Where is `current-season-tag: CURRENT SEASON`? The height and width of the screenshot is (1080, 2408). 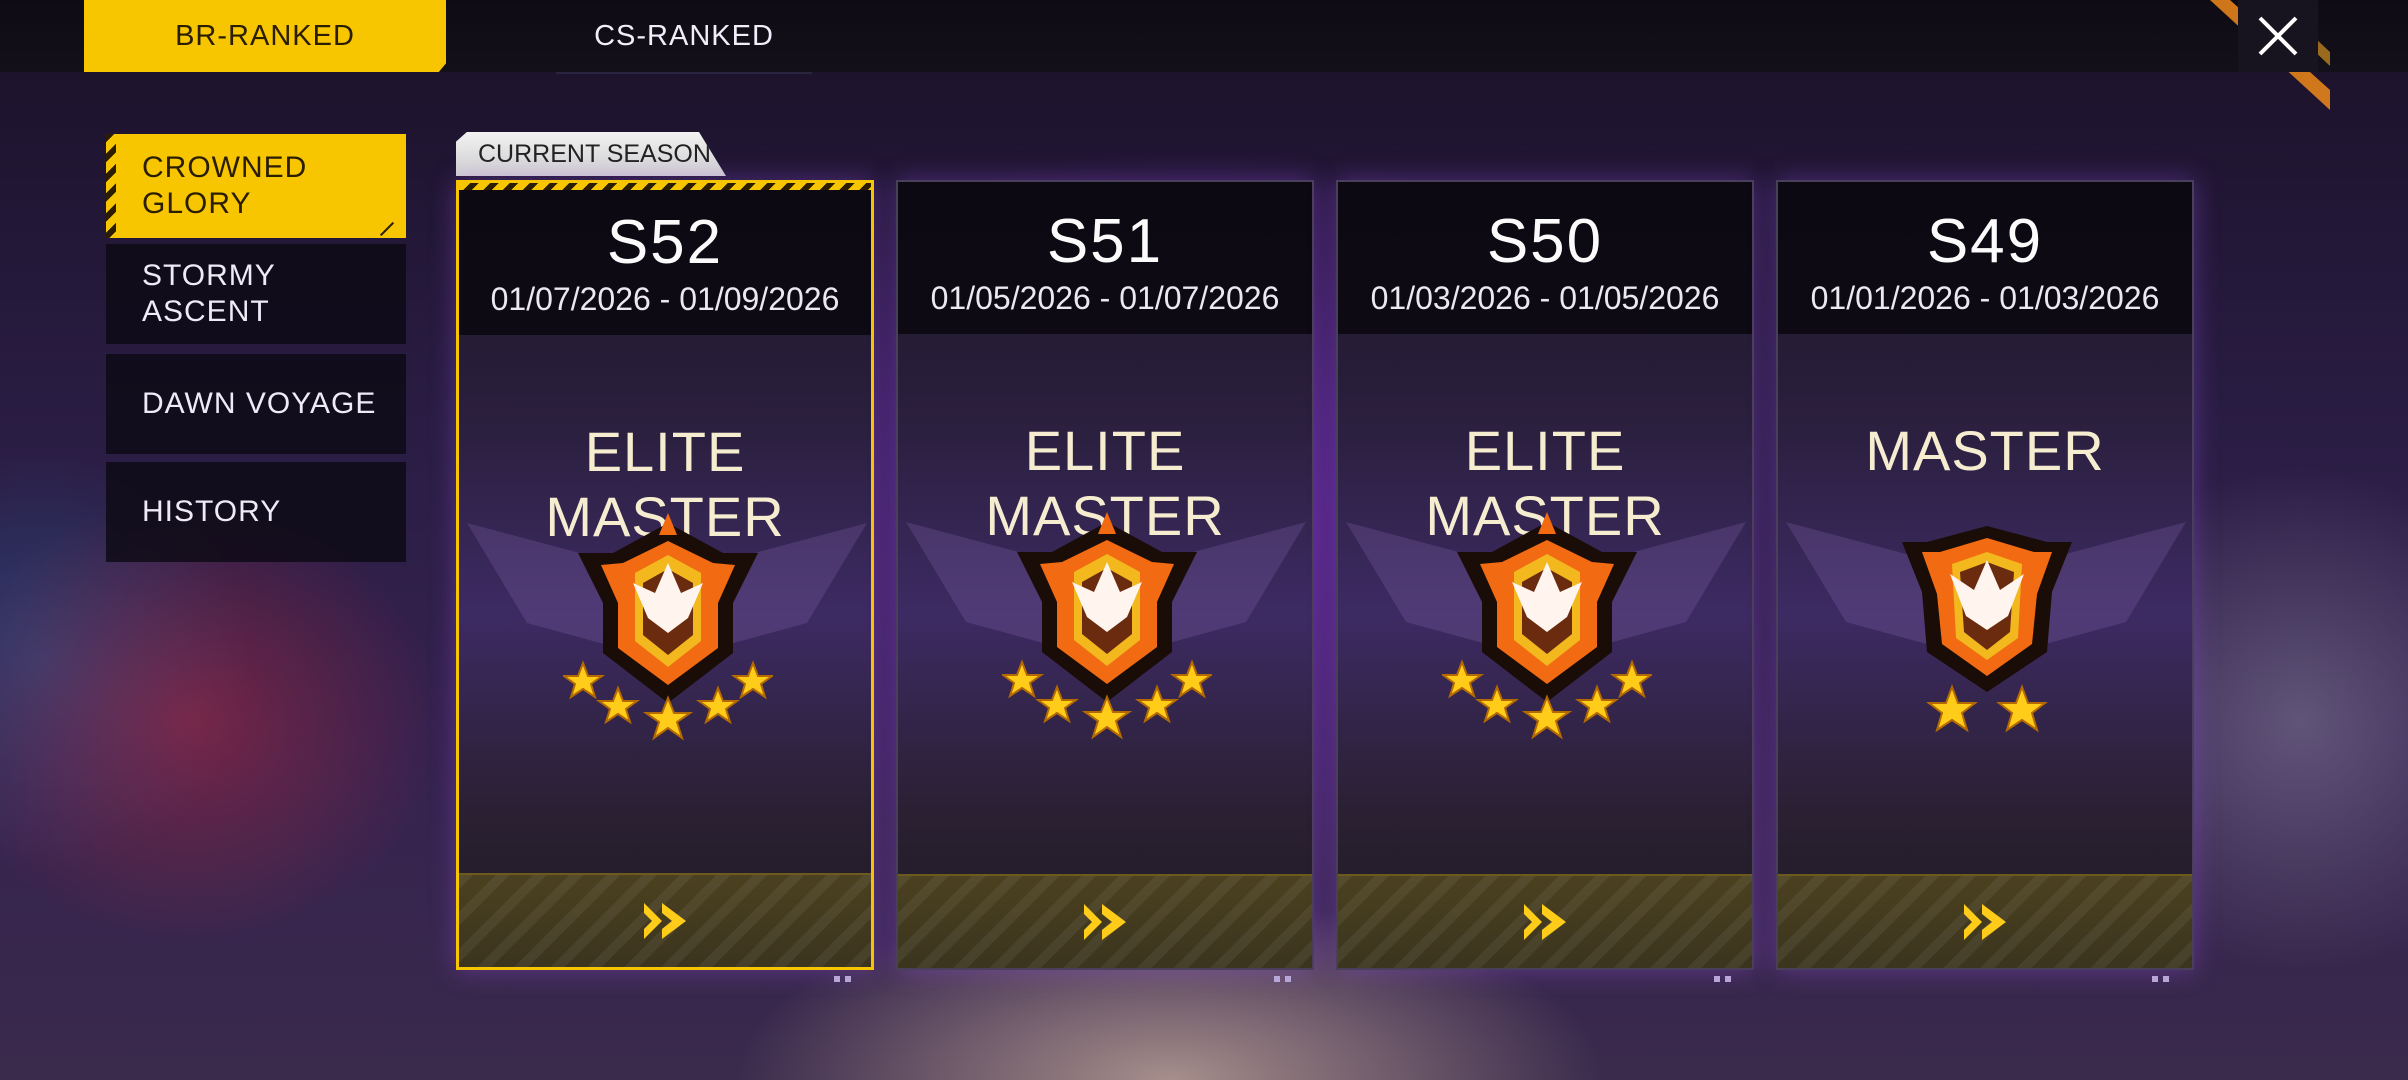
current-season-tag: CURRENT SEASON is located at coordinates (591, 154).